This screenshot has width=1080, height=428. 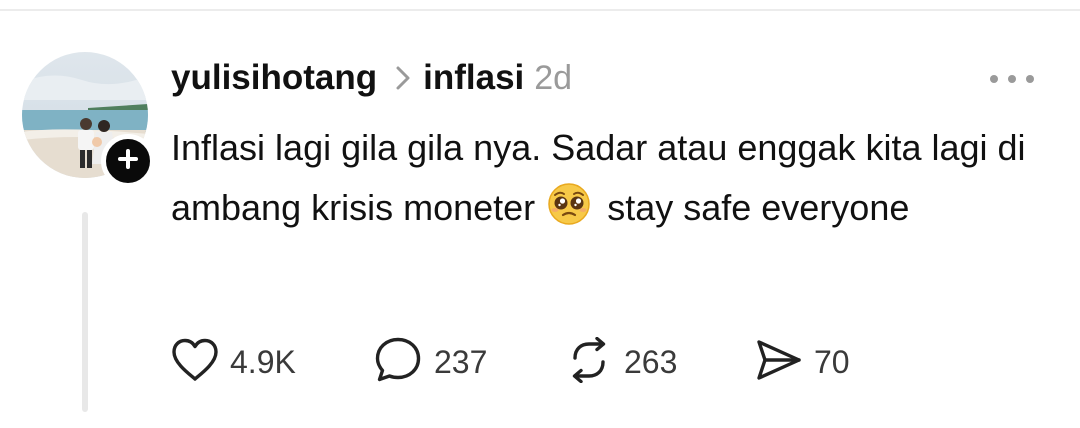 I want to click on send-icon, so click(x=779, y=362).